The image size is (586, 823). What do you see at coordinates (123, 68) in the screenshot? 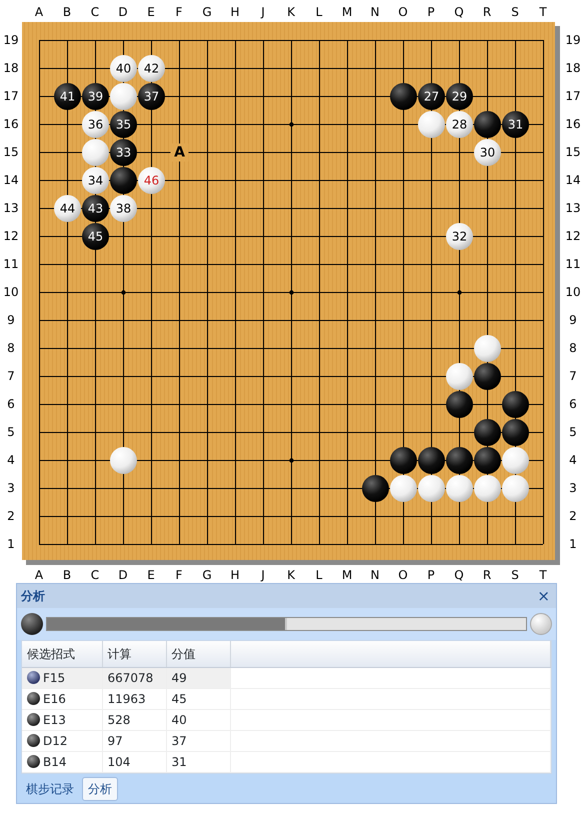
I see `stone: 40` at bounding box center [123, 68].